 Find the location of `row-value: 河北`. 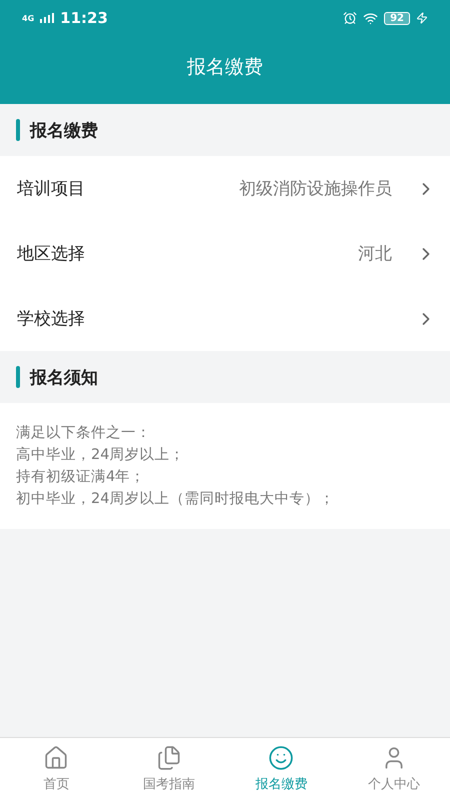

row-value: 河北 is located at coordinates (375, 254).